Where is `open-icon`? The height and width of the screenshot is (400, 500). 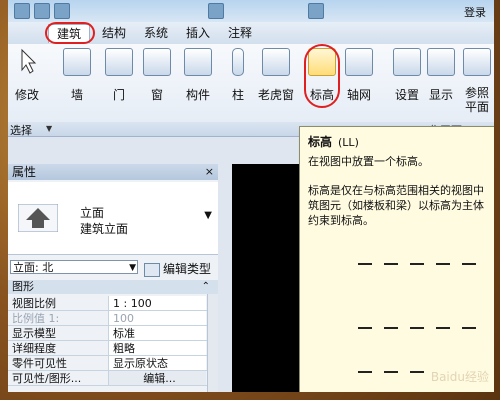
open-icon is located at coordinates (42, 11).